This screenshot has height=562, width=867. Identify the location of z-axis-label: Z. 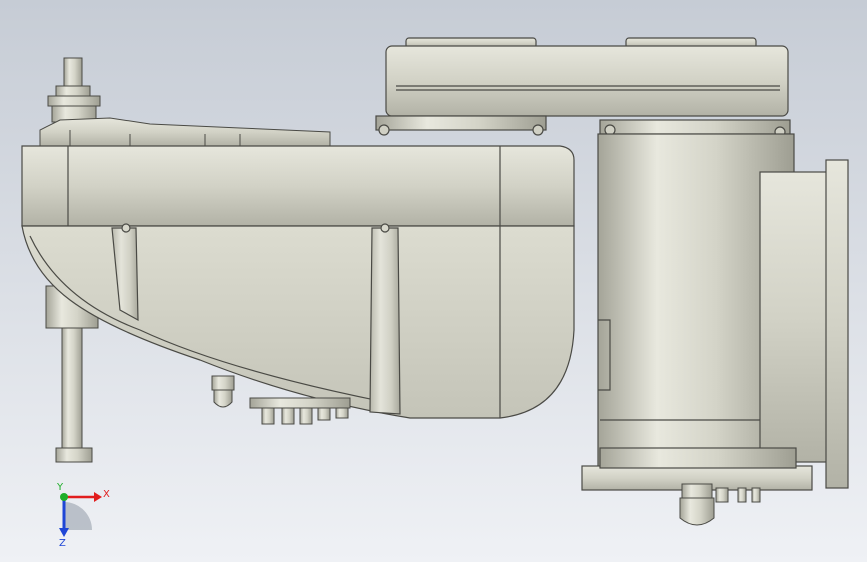
(62, 543).